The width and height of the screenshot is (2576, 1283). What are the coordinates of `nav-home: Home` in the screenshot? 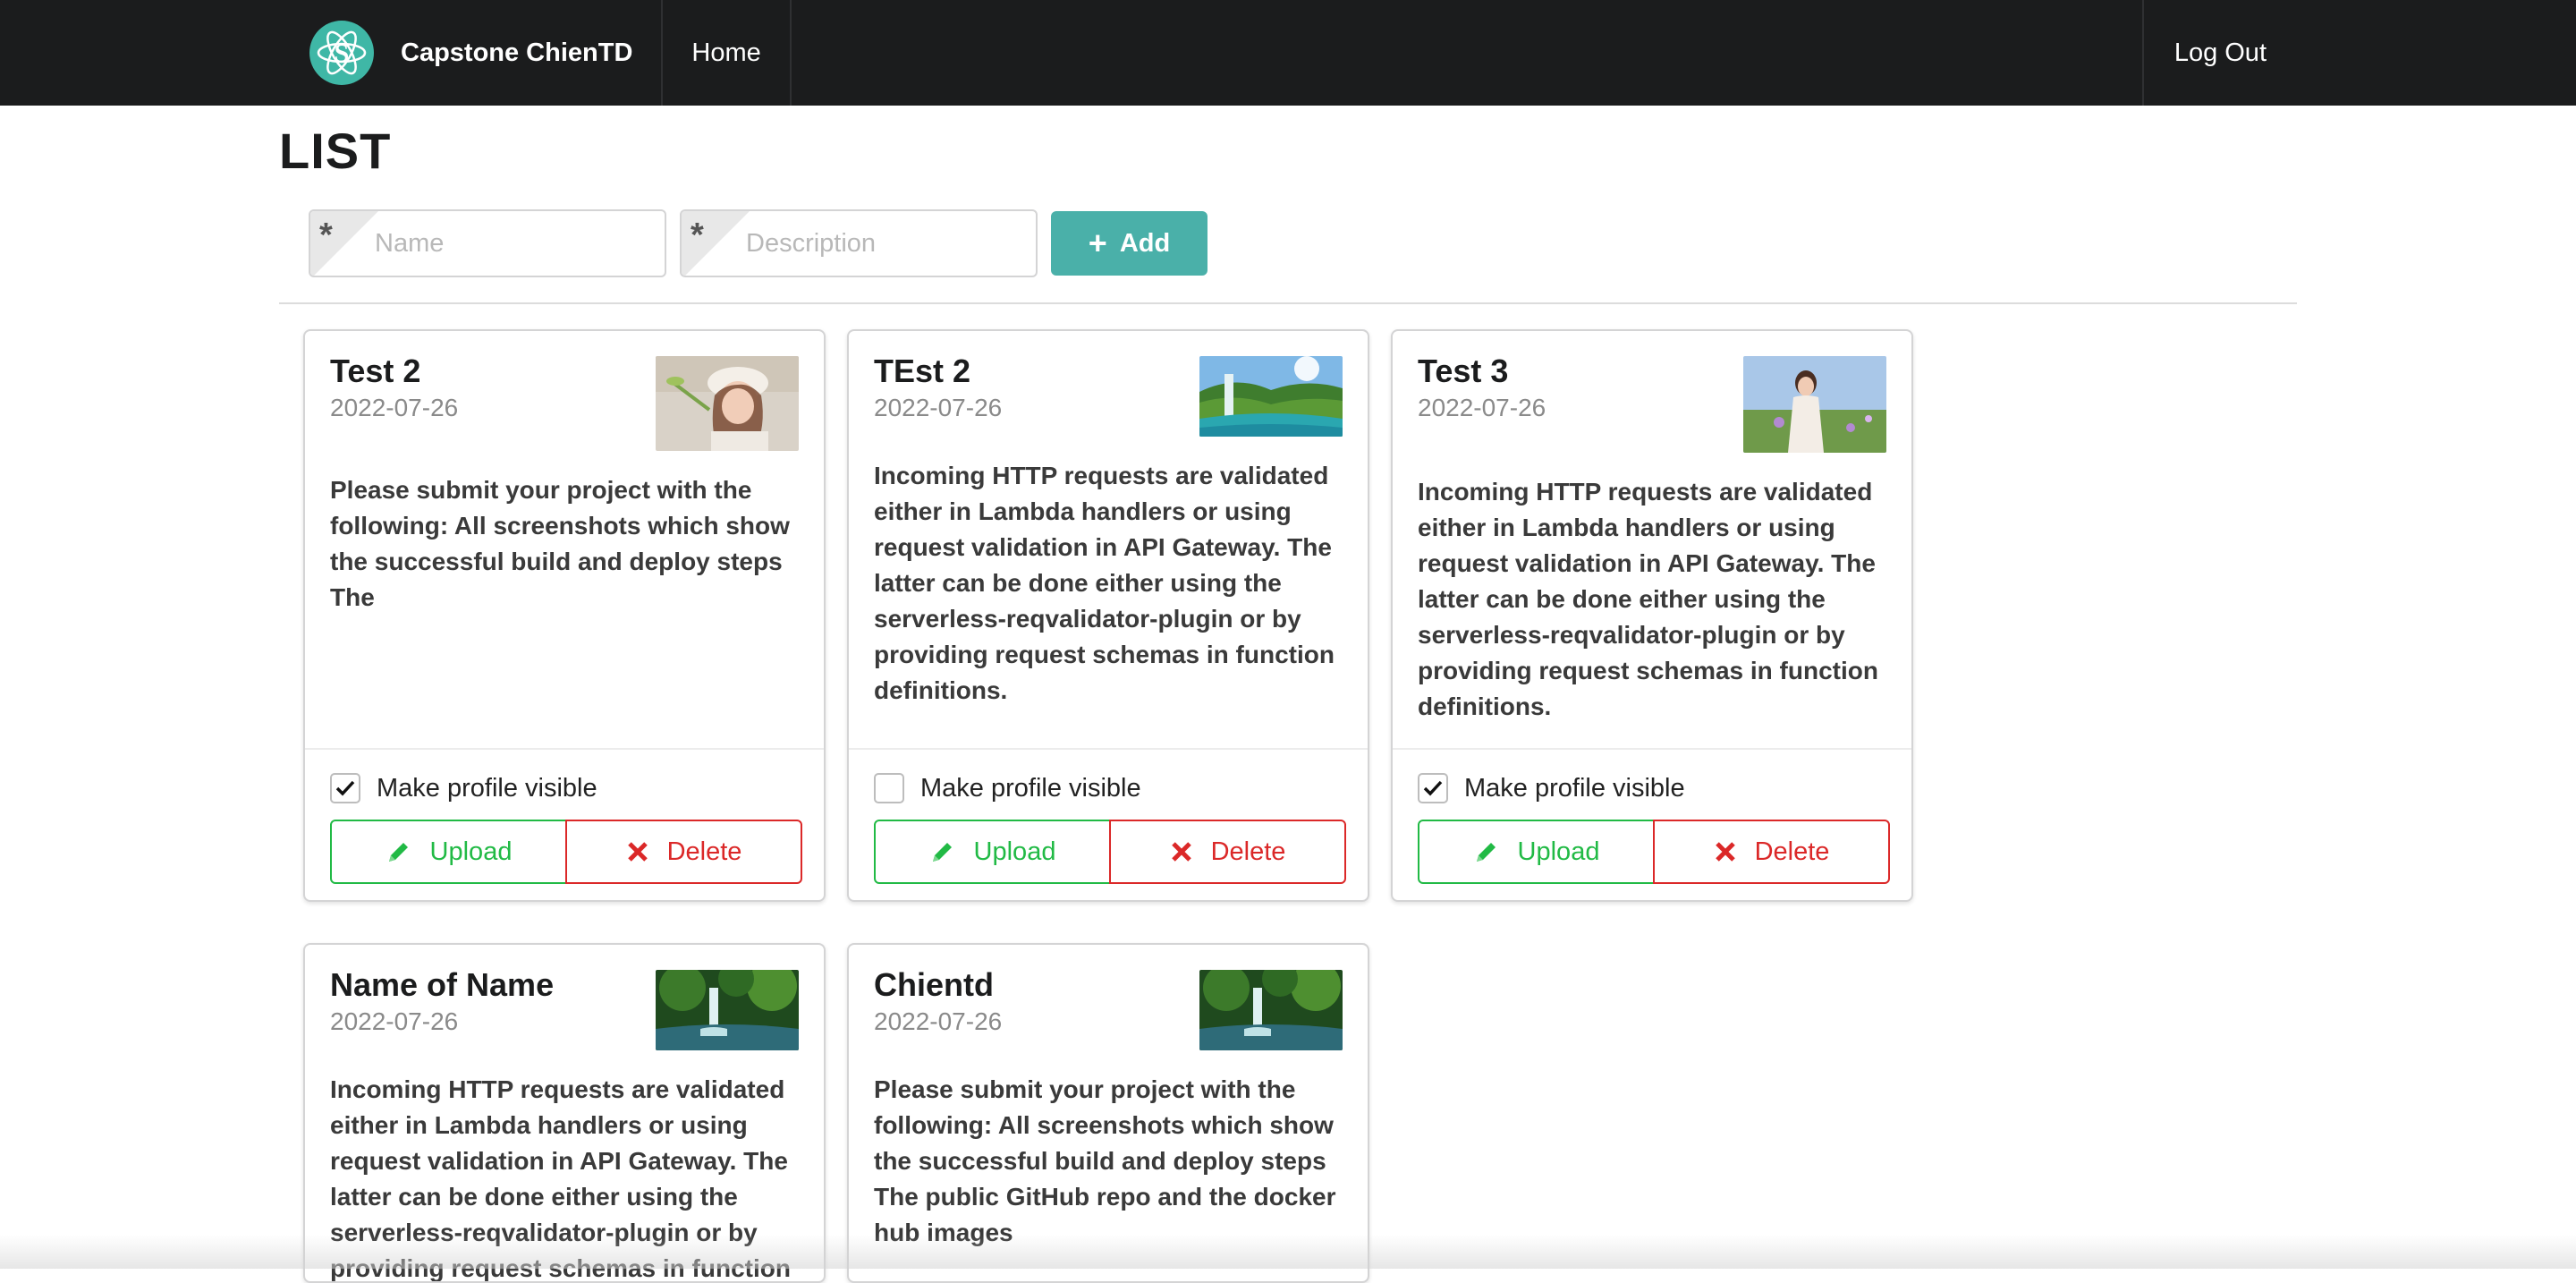 It's located at (727, 53).